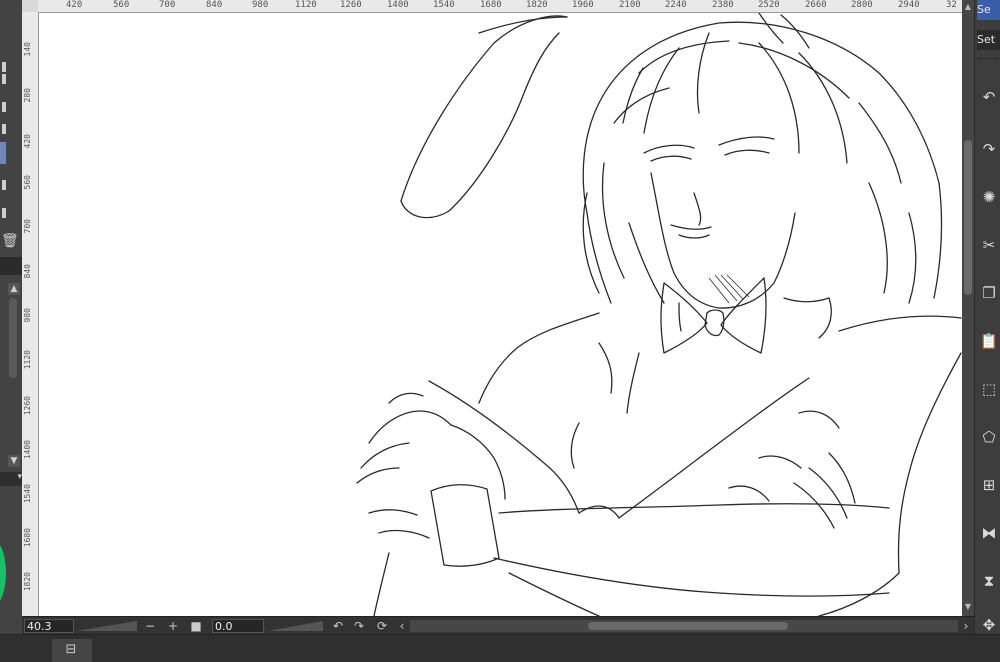 The width and height of the screenshot is (1000, 662). I want to click on copy-icon: ❐, so click(989, 293).